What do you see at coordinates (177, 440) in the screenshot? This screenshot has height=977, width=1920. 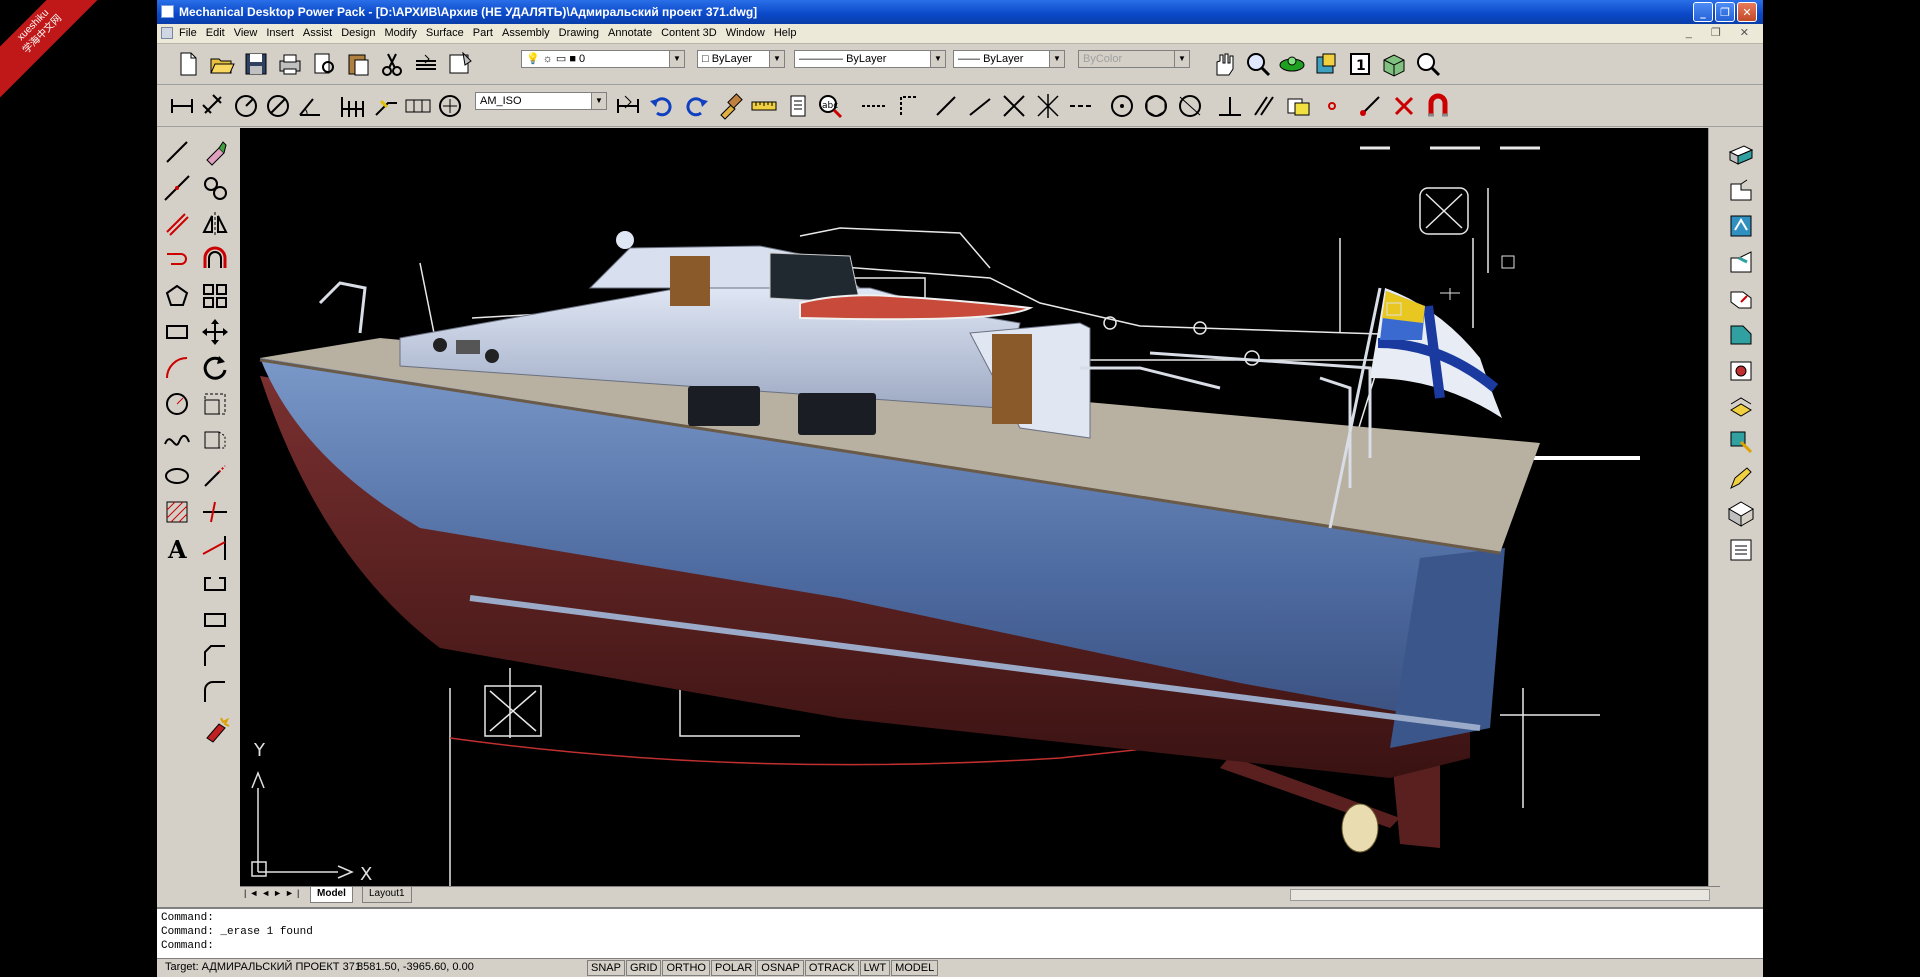 I see `spline-icon` at bounding box center [177, 440].